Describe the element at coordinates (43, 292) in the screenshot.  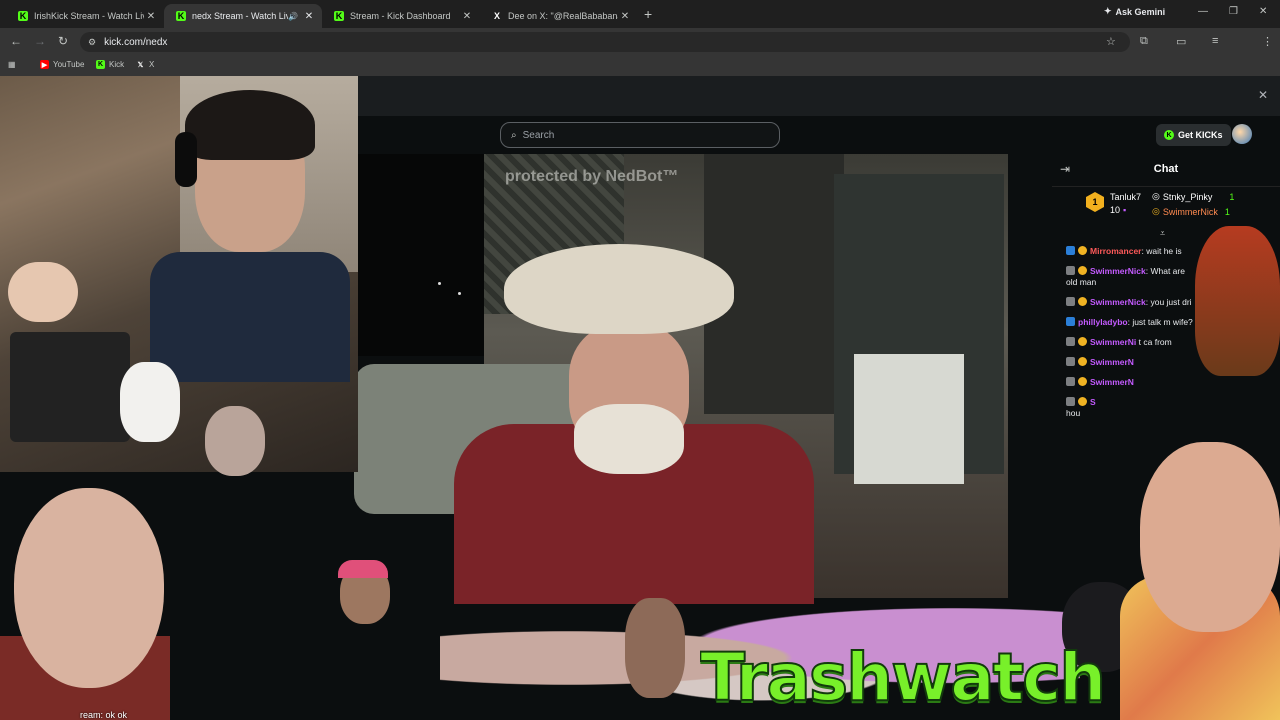
I see `plush-toys` at that location.